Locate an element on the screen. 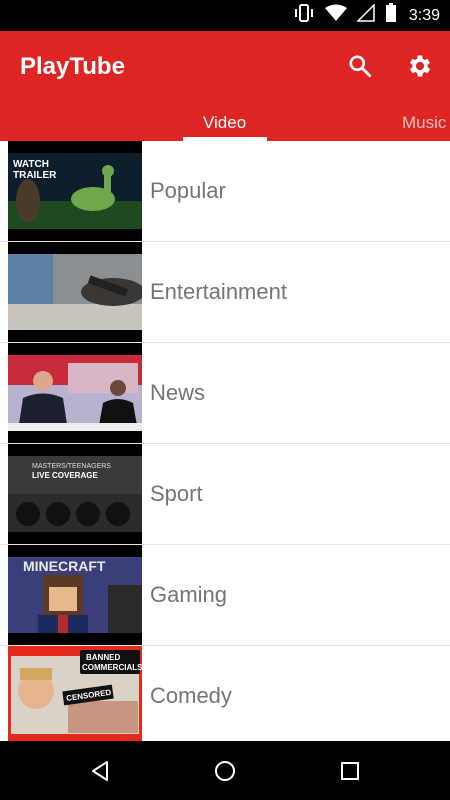  category-label: Sport is located at coordinates (176, 493).